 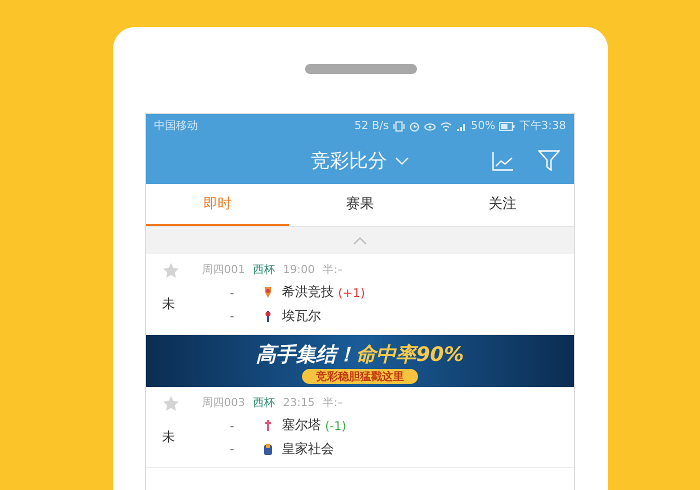 What do you see at coordinates (308, 293) in the screenshot?
I see `team-name: 希洪竞技` at bounding box center [308, 293].